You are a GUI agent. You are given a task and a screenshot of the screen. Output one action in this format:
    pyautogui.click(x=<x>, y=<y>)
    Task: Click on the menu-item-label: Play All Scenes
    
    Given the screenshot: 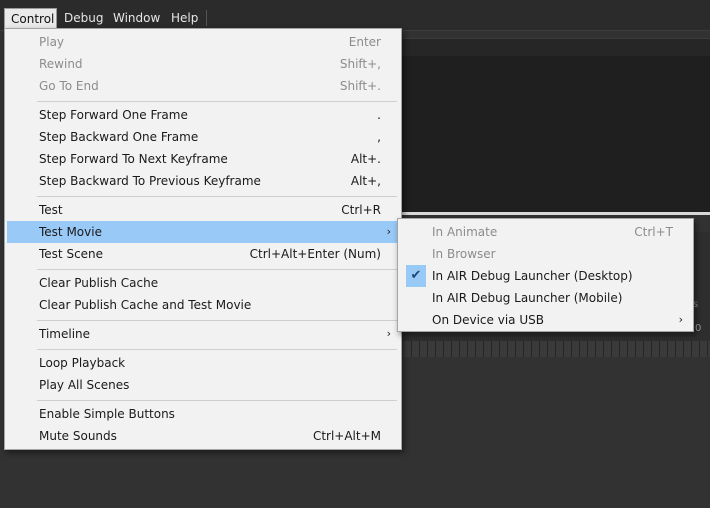 What is the action you would take?
    pyautogui.click(x=84, y=385)
    